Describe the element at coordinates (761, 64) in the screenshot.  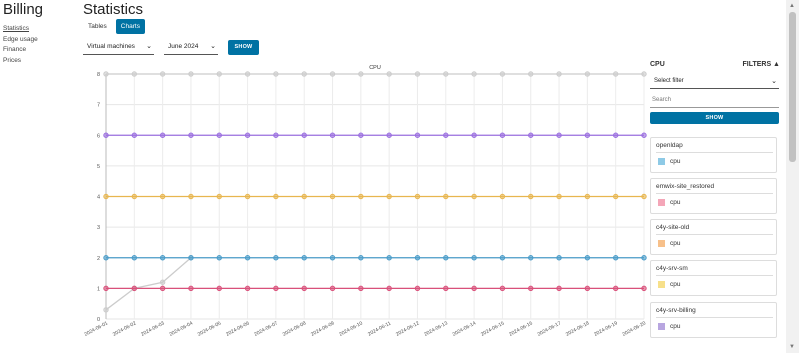
I see `filters-toggle: FILTERS ▲` at that location.